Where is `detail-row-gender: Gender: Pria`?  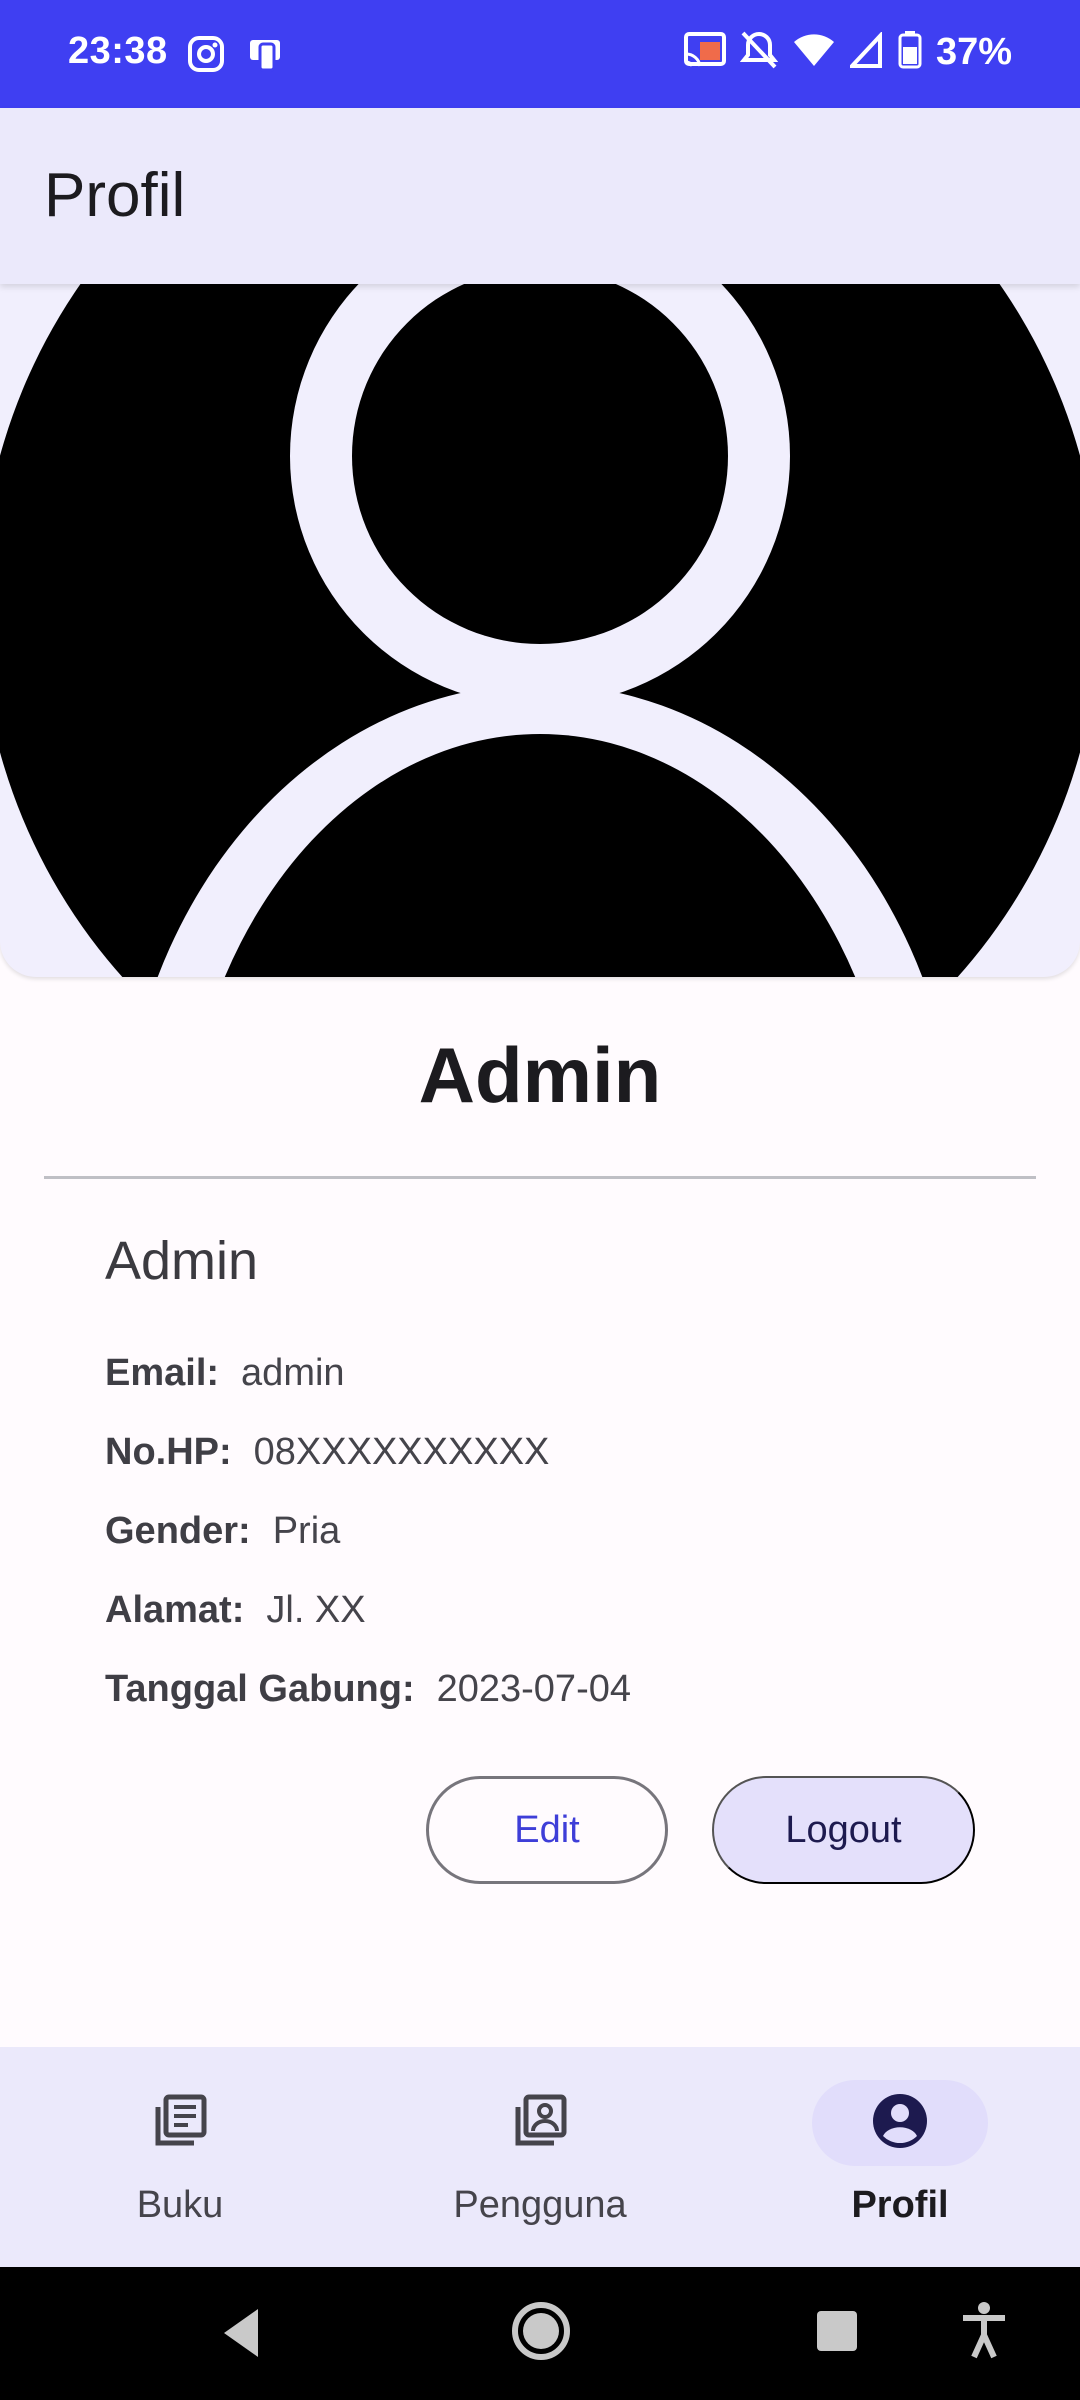
detail-row-gender: Gender: Pria is located at coordinates (222, 1531).